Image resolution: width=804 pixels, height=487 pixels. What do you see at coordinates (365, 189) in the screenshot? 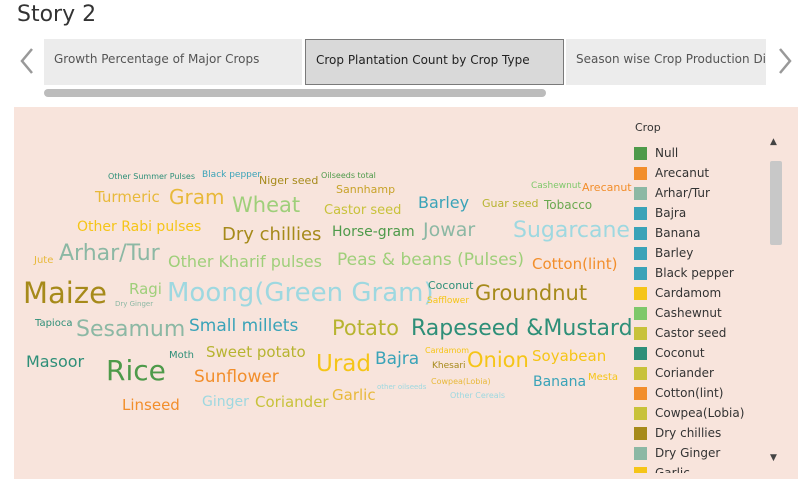
I see `word-cloud-word: Sannhamp` at bounding box center [365, 189].